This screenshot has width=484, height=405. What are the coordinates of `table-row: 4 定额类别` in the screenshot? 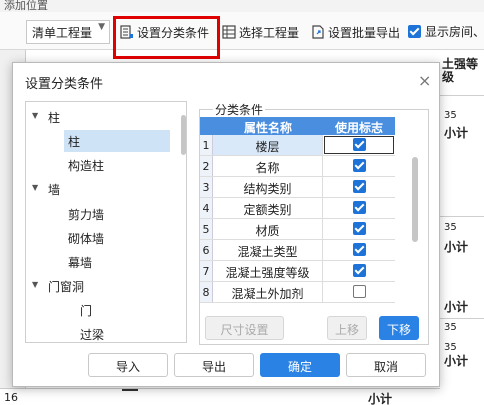 It's located at (297, 208).